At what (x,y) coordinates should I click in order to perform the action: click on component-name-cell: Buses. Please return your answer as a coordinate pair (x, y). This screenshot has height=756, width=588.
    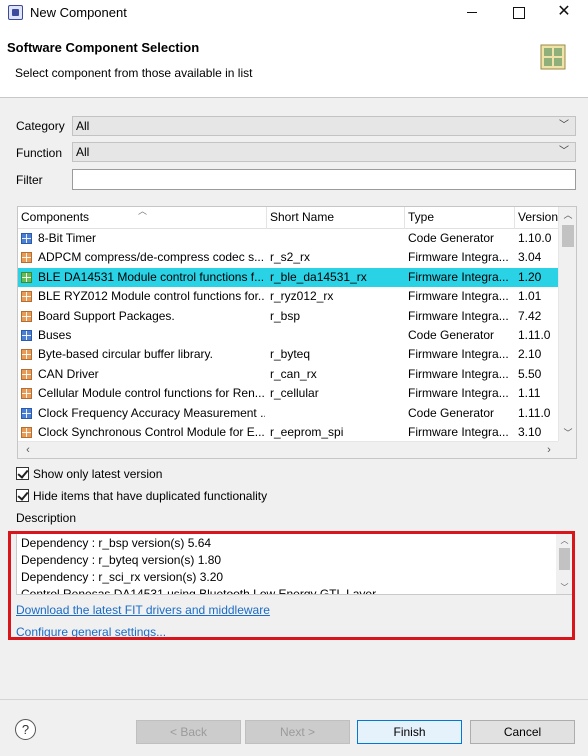
    Looking at the image, I should click on (55, 335).